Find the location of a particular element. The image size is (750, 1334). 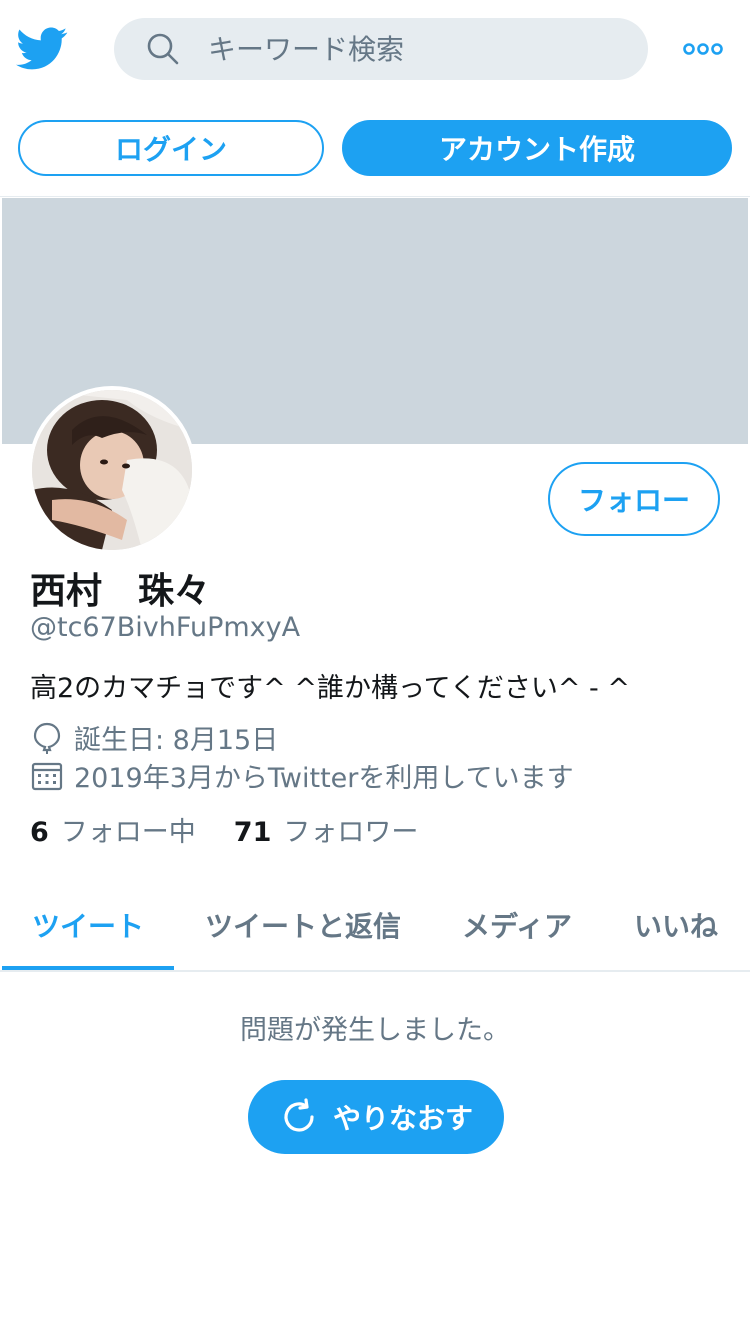

followers-count: 71 is located at coordinates (252, 832).